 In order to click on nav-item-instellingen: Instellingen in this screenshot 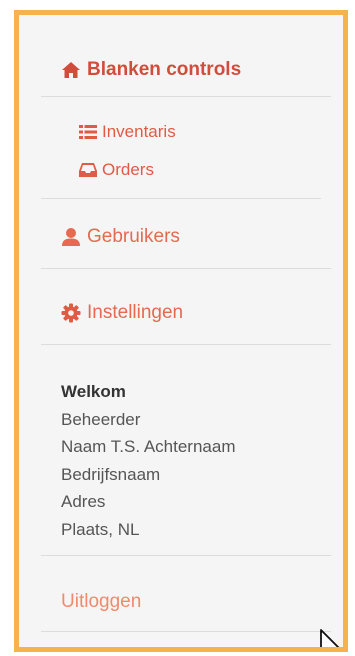, I will do `click(122, 313)`.